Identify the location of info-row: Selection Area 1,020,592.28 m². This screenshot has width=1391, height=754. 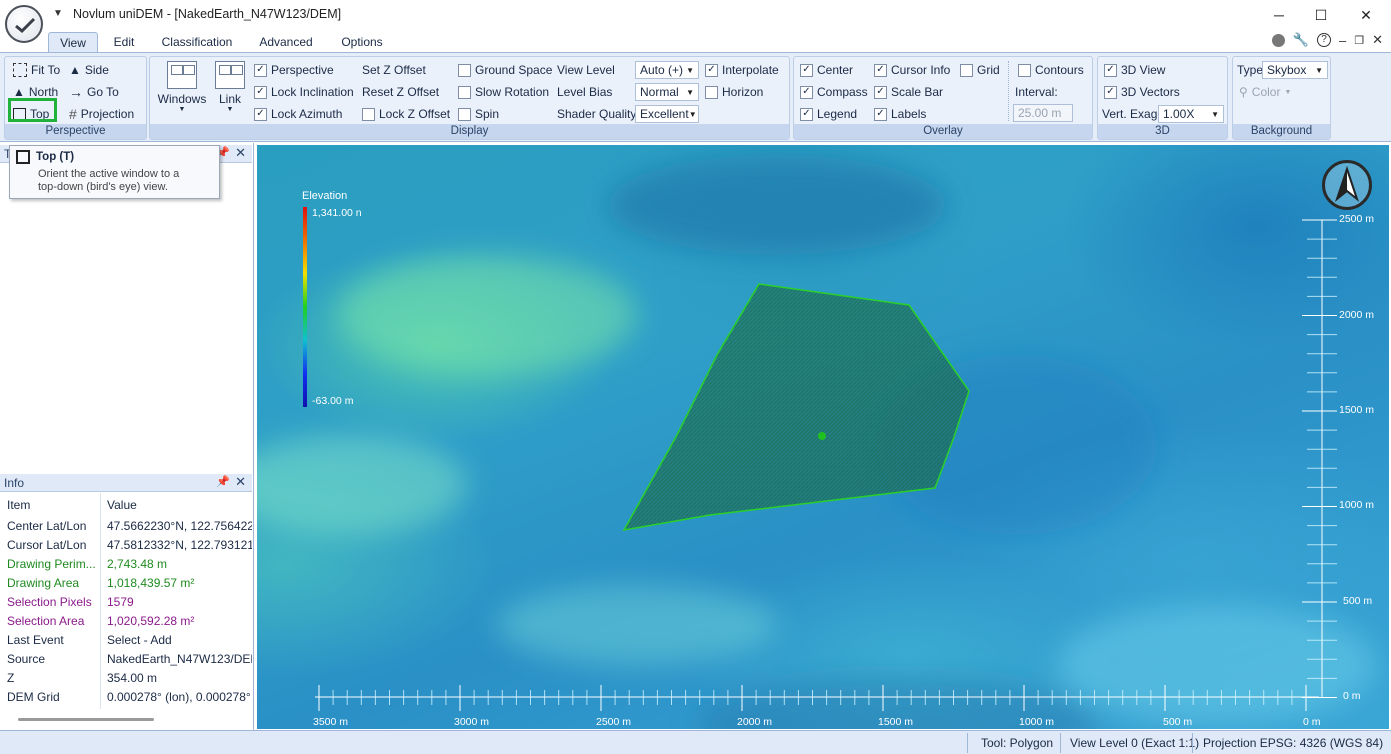
(126, 621).